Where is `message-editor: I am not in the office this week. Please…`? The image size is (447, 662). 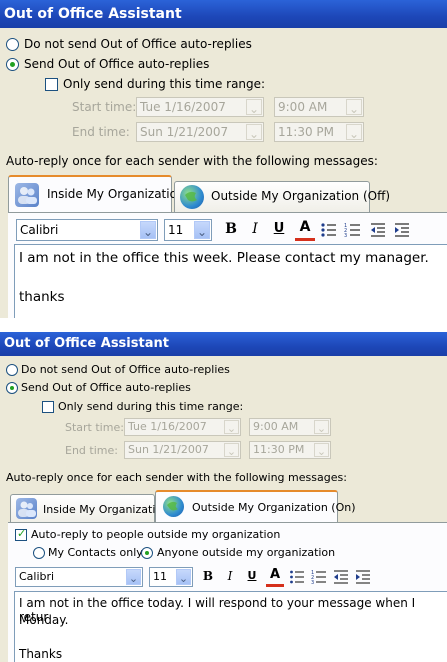 message-editor: I am not in the office this week. Please… is located at coordinates (230, 281).